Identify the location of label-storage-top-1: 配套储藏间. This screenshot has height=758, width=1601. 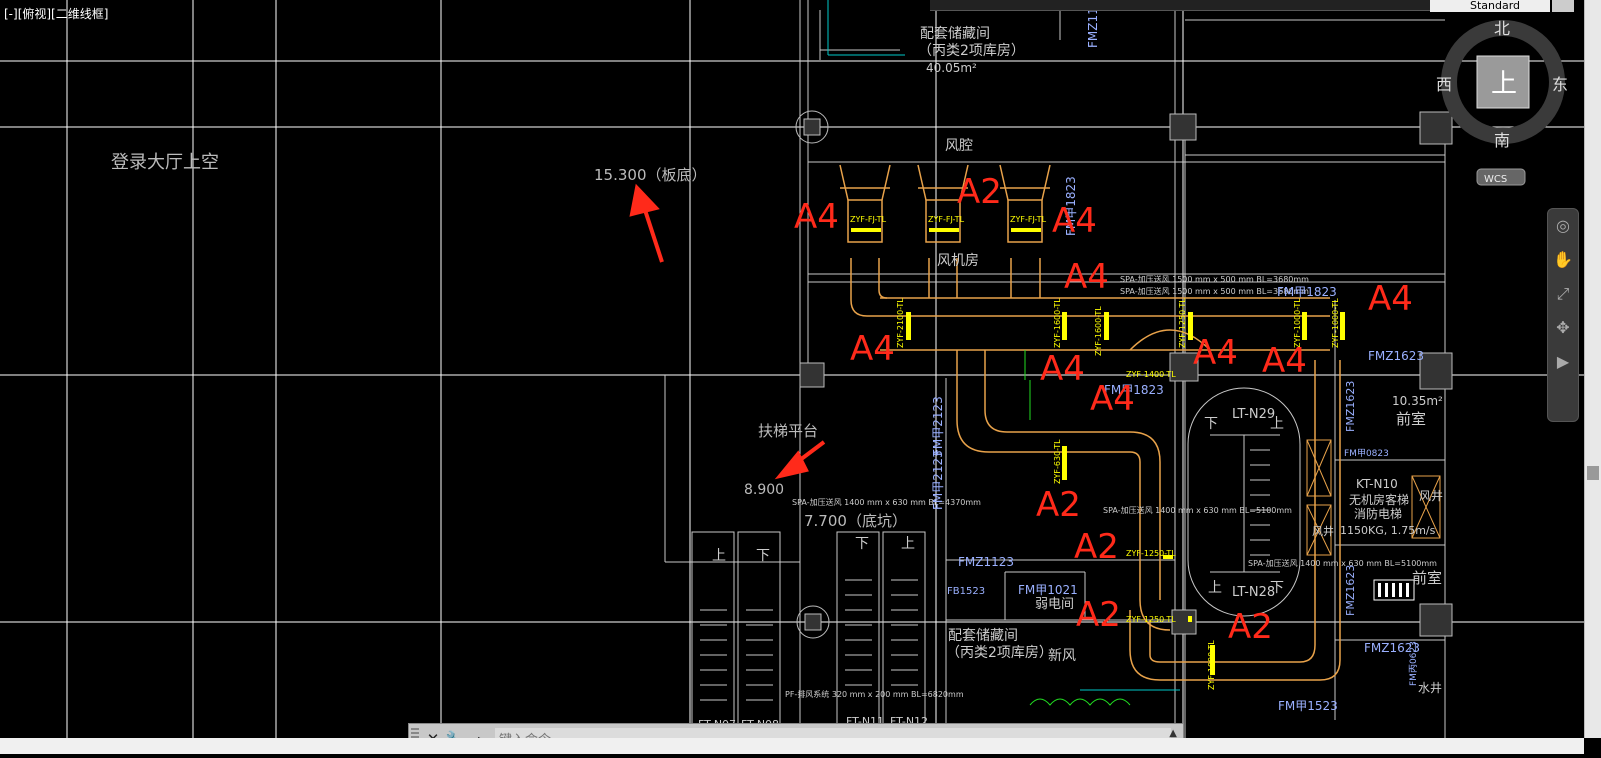
(955, 34).